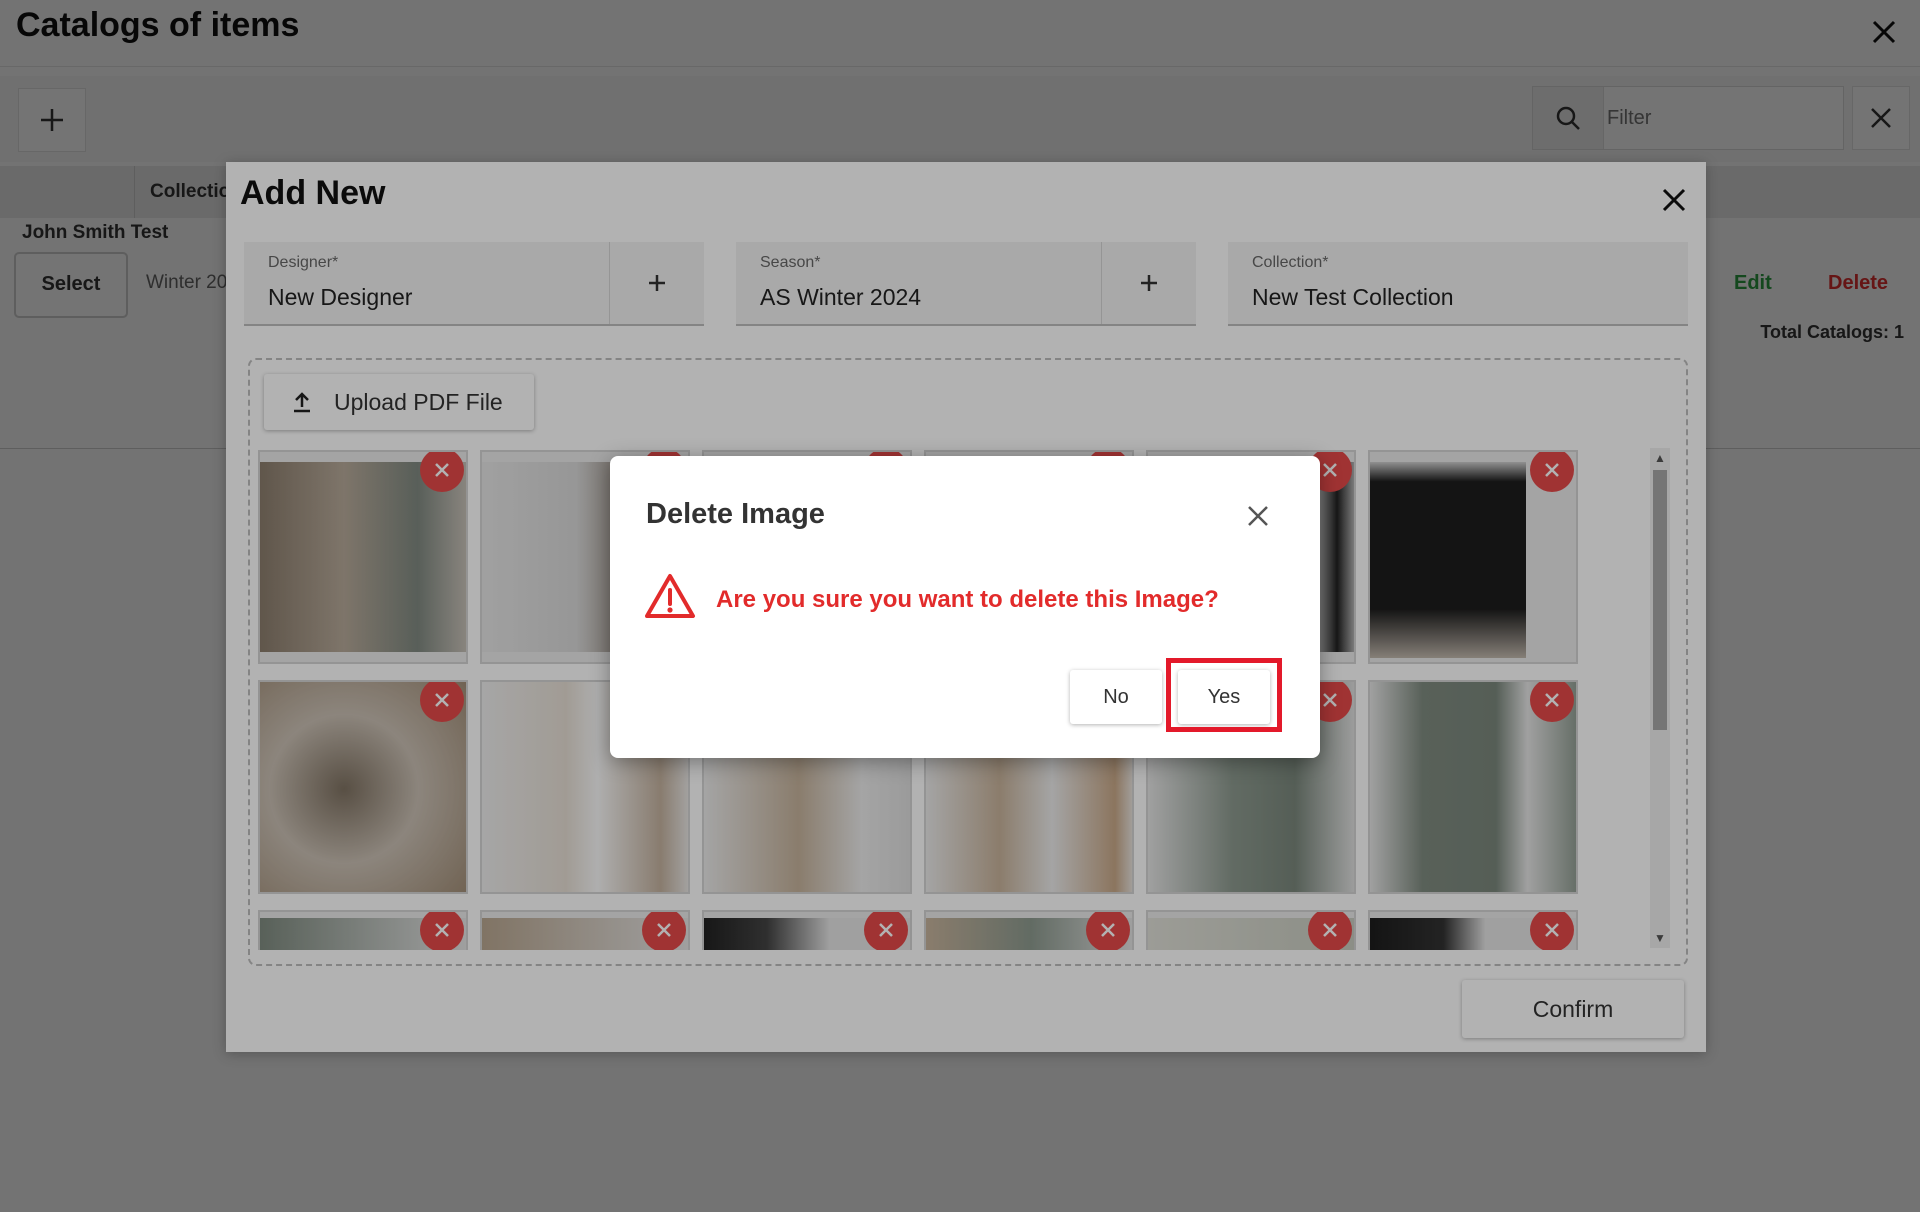  What do you see at coordinates (1116, 697) in the screenshot?
I see `no-button: No` at bounding box center [1116, 697].